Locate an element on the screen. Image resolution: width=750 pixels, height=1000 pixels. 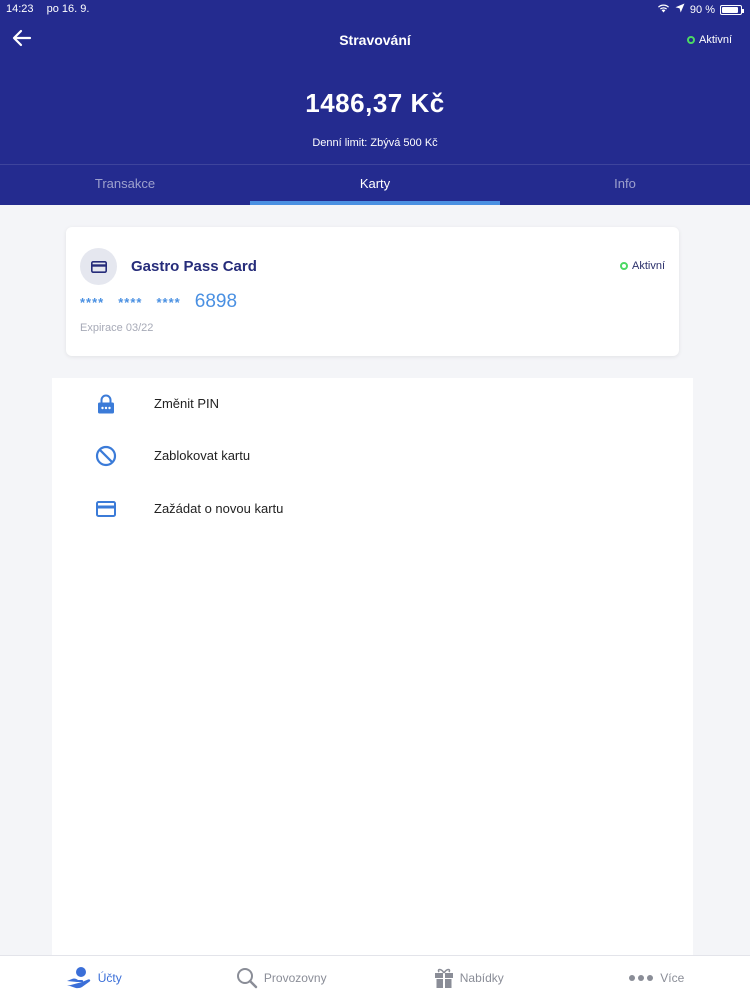
card-status-text: Aktivní is located at coordinates (648, 266).